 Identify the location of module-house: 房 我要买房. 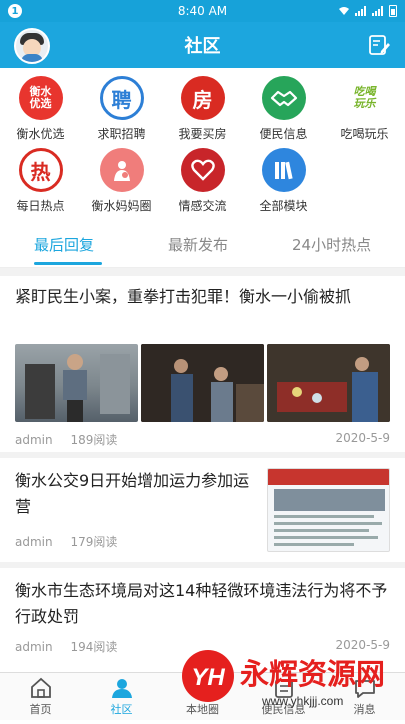
(202, 109).